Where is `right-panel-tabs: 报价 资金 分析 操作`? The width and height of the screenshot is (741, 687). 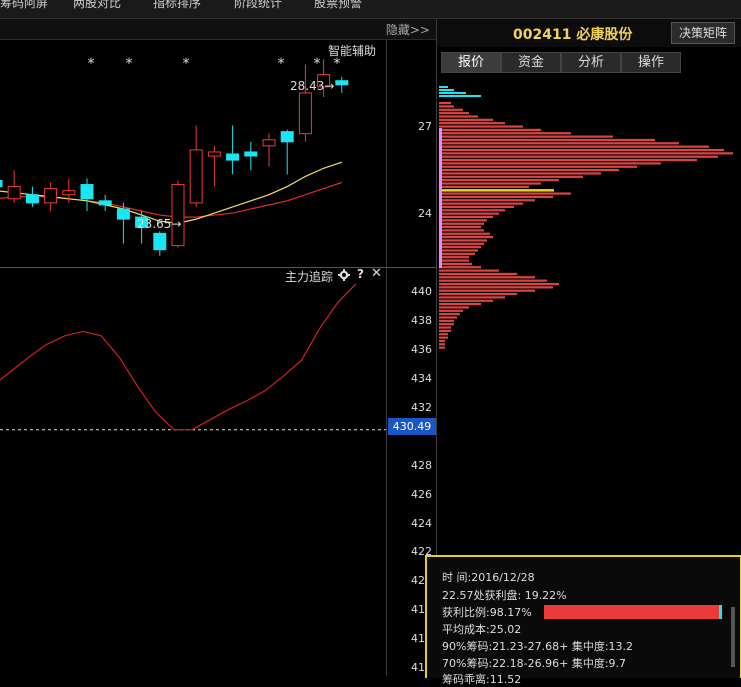
right-panel-tabs: 报价 资金 分析 操作 is located at coordinates (589, 62).